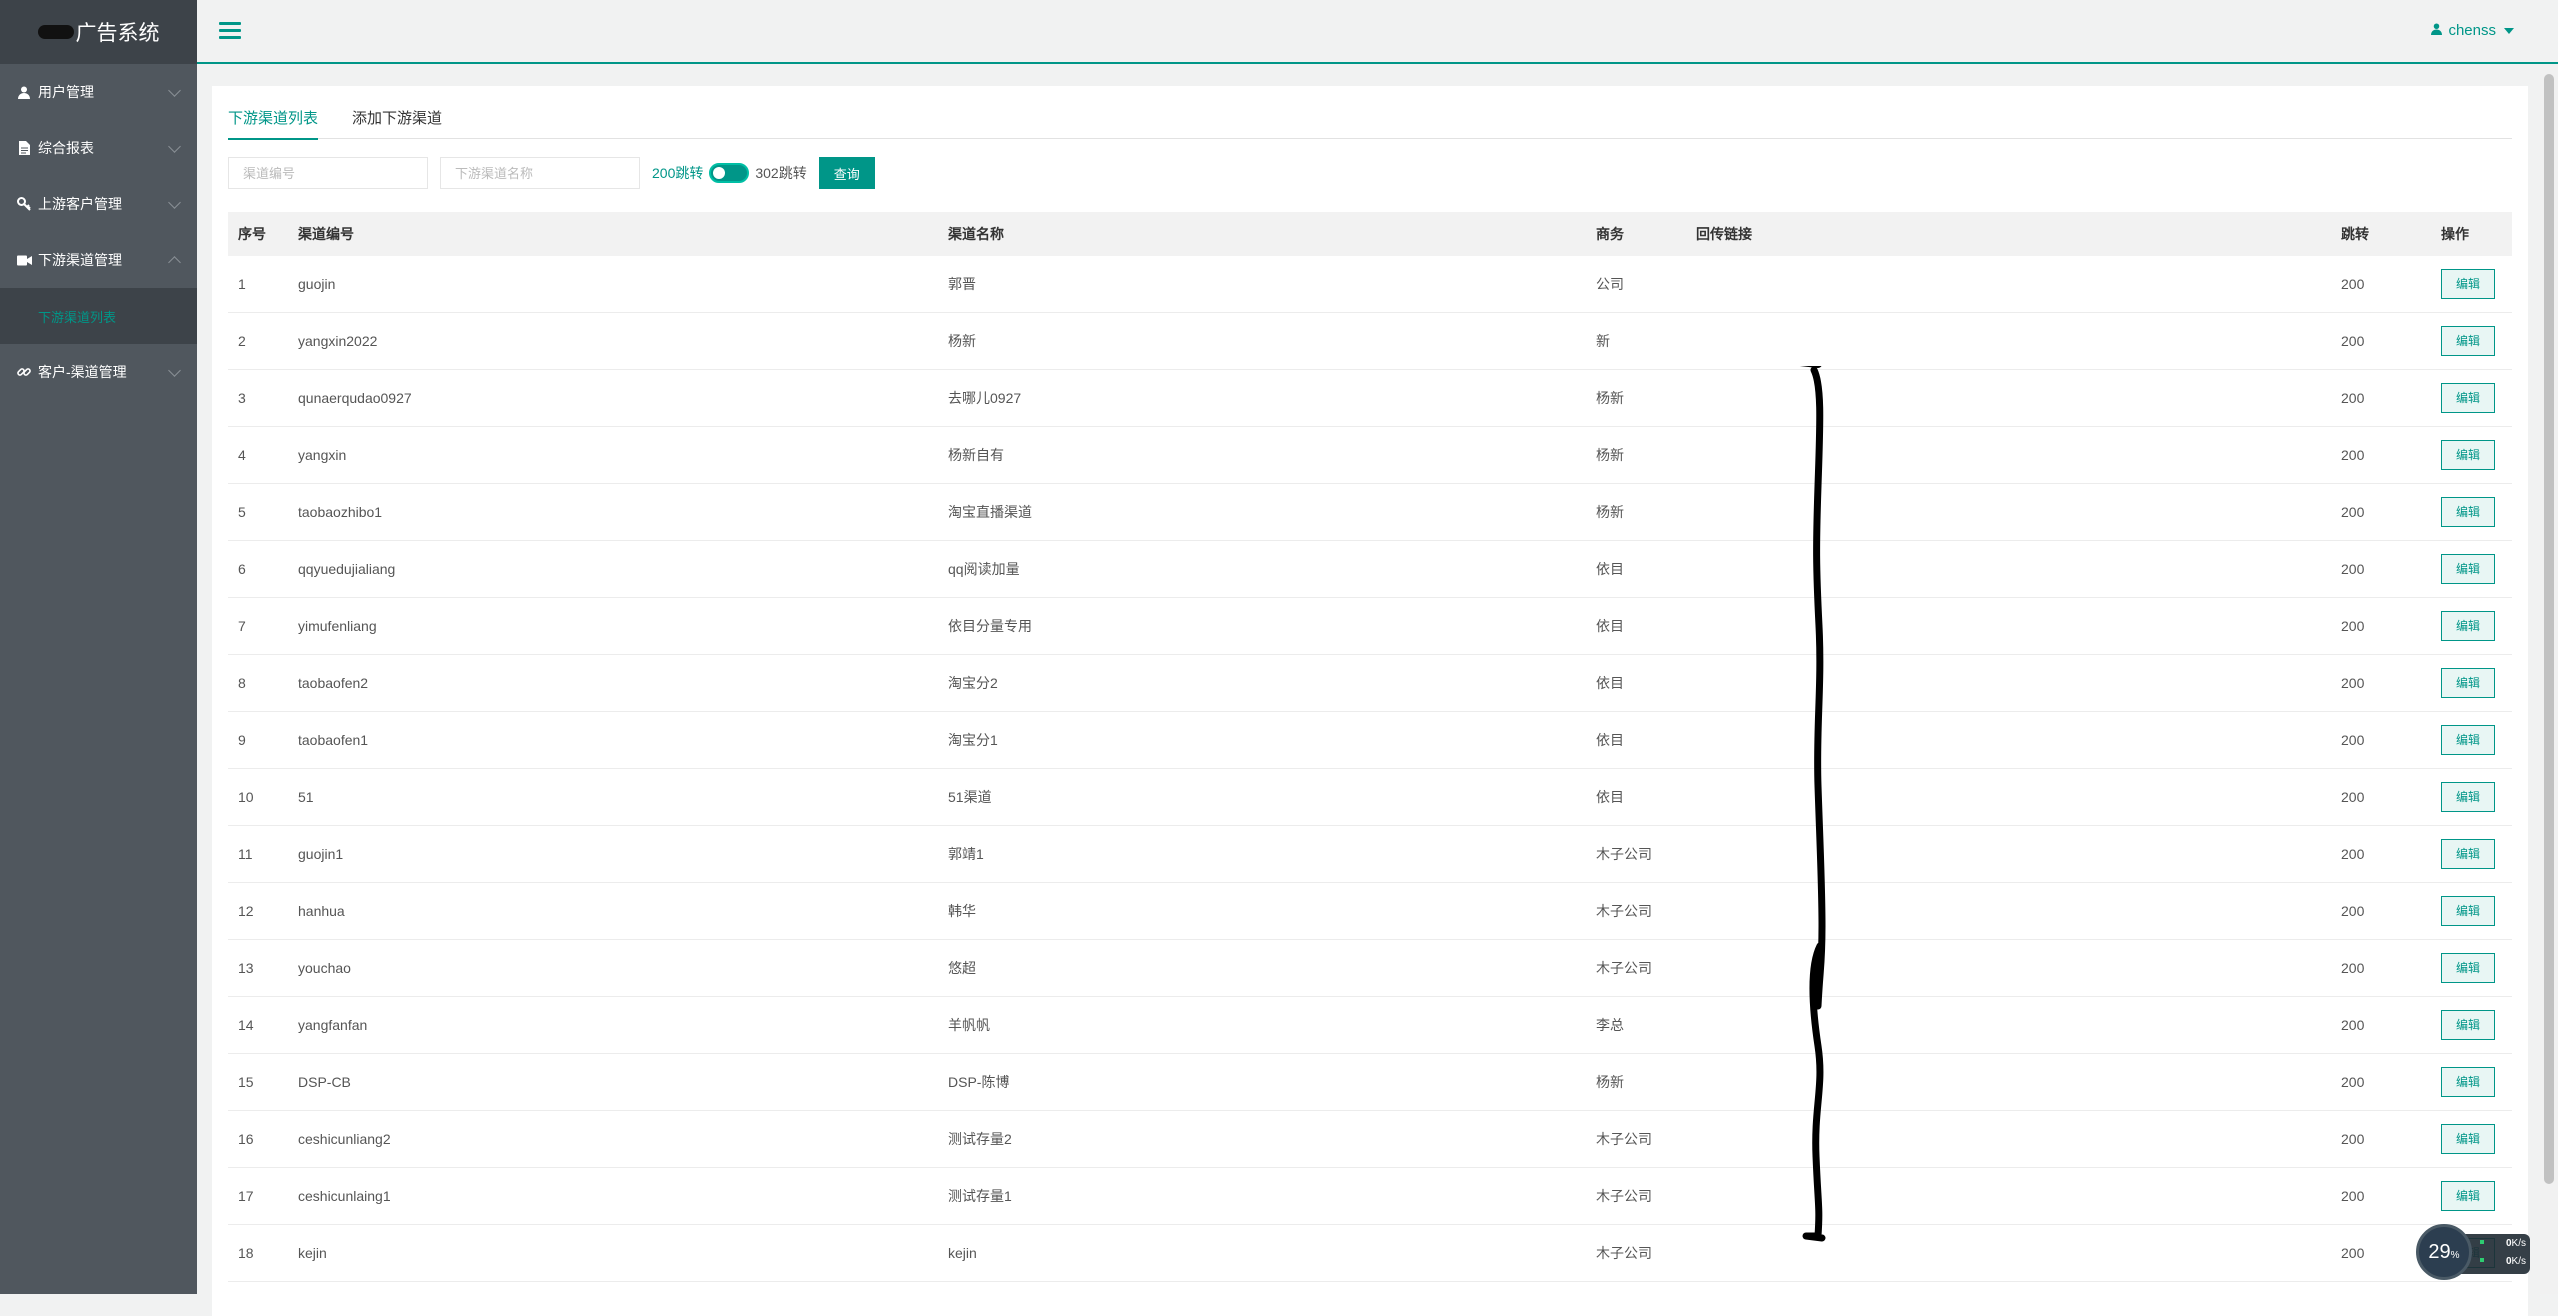 The height and width of the screenshot is (1316, 2558). I want to click on sidebar-item-reports: 综合报表, so click(98, 148).